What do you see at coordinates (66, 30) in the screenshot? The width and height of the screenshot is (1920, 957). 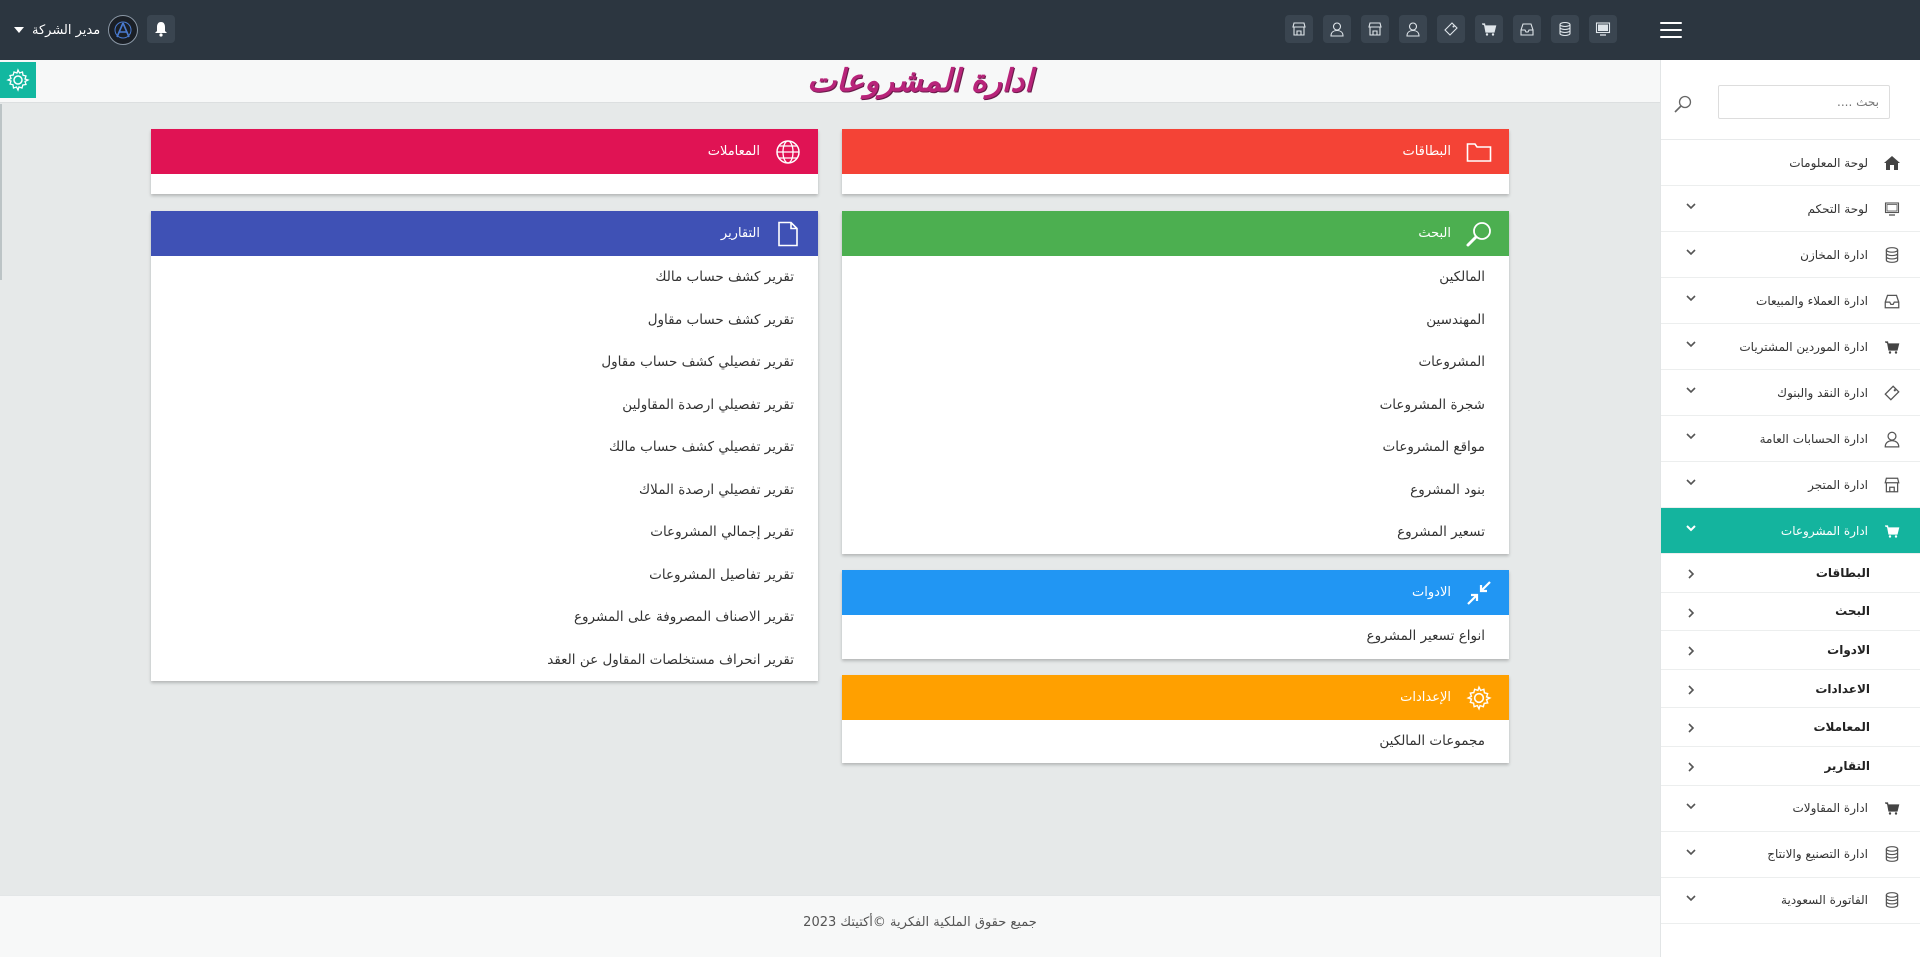 I see `user-name: مدير الشركة` at bounding box center [66, 30].